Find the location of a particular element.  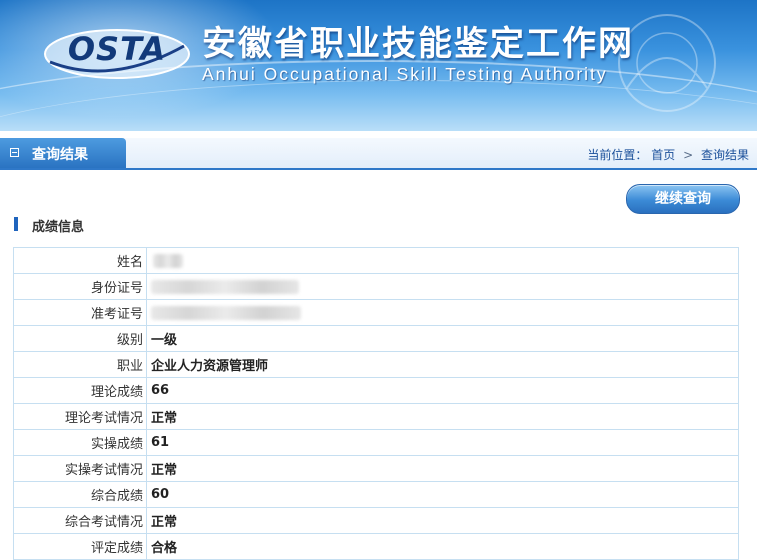

table-row: 准考证号 is located at coordinates (376, 312).